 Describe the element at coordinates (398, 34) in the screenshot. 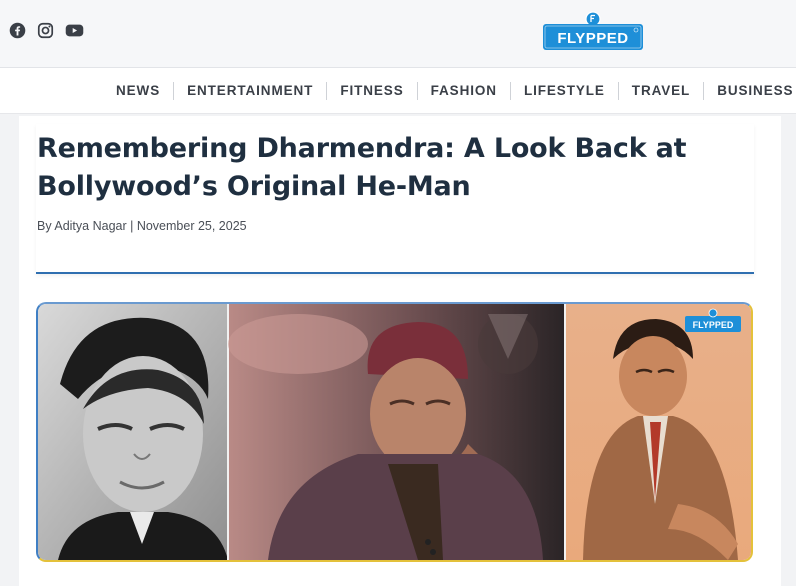

I see `top-header: FLYPPED` at that location.